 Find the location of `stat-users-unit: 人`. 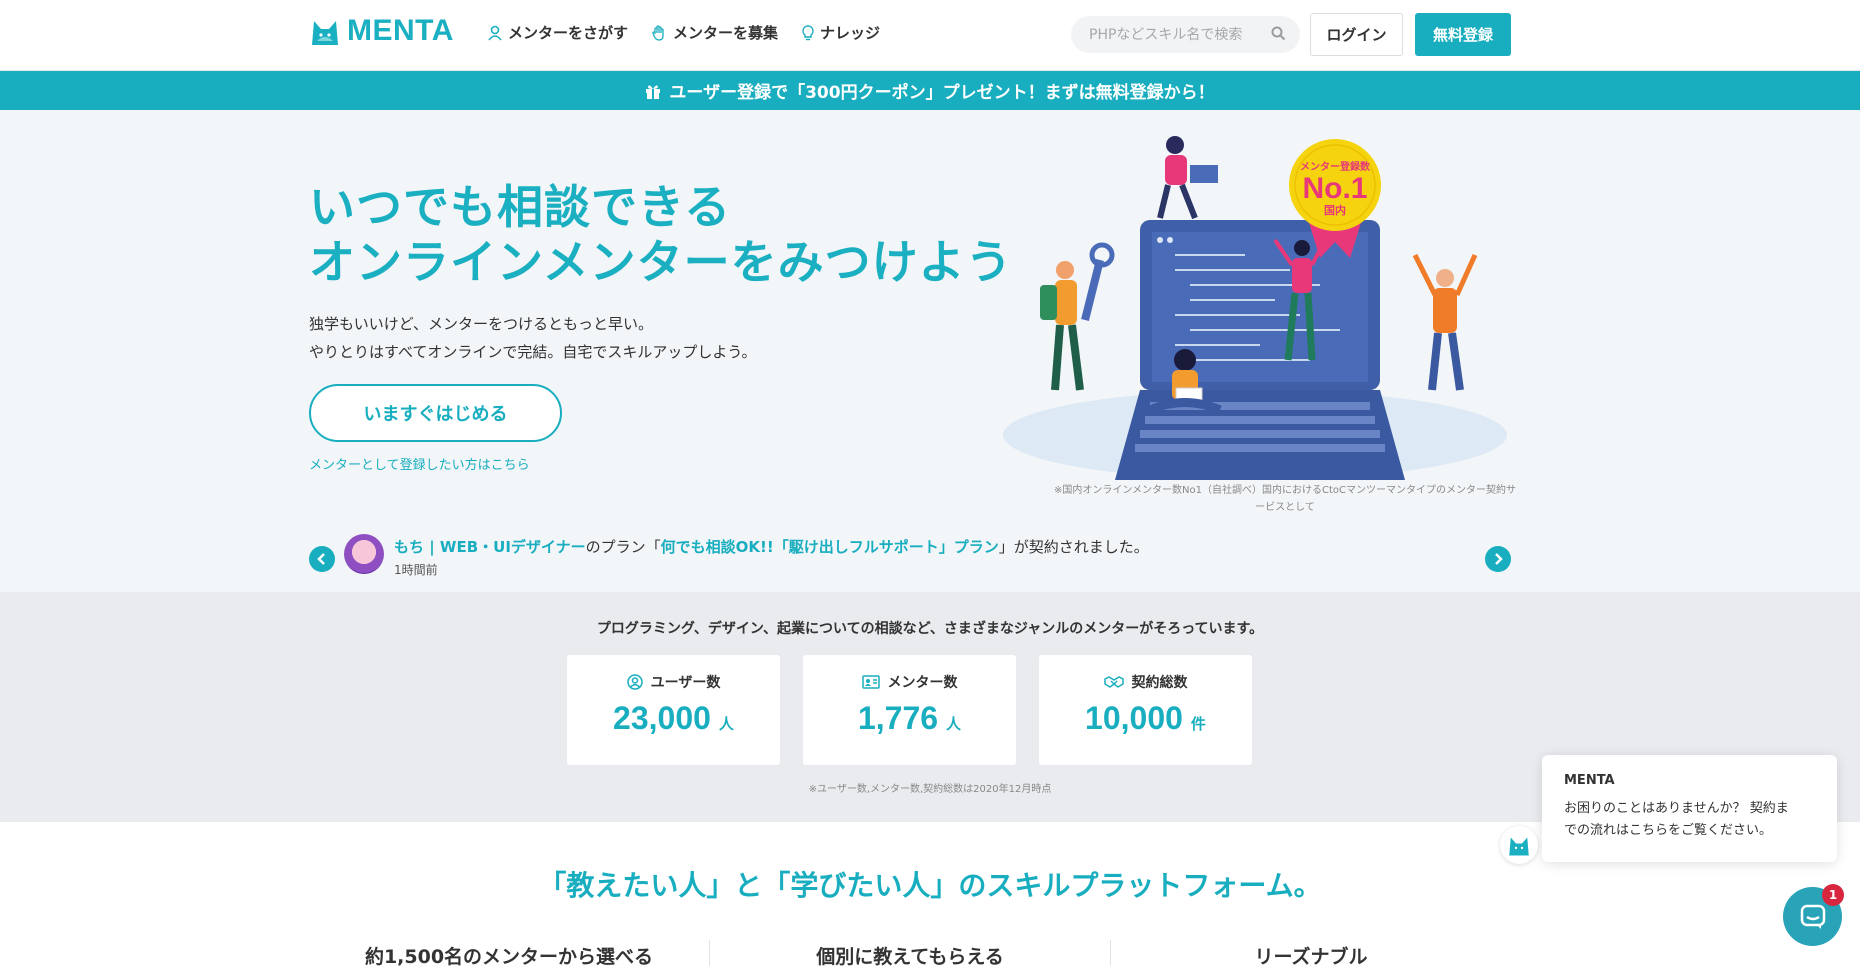

stat-users-unit: 人 is located at coordinates (726, 724).